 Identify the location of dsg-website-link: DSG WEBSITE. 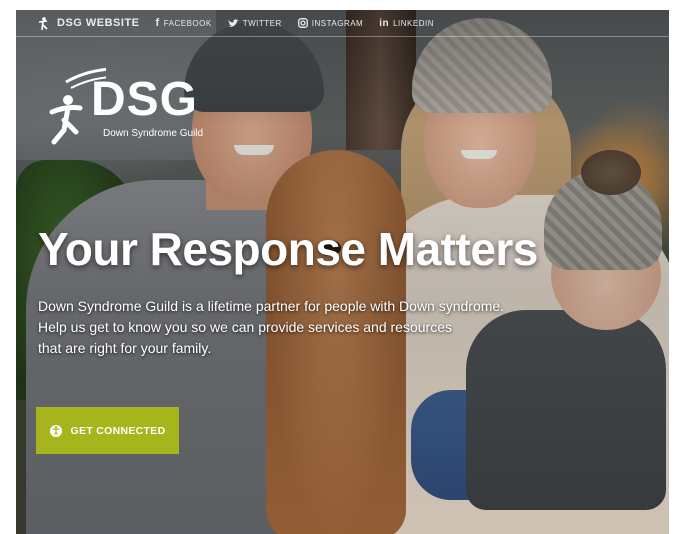
(89, 23).